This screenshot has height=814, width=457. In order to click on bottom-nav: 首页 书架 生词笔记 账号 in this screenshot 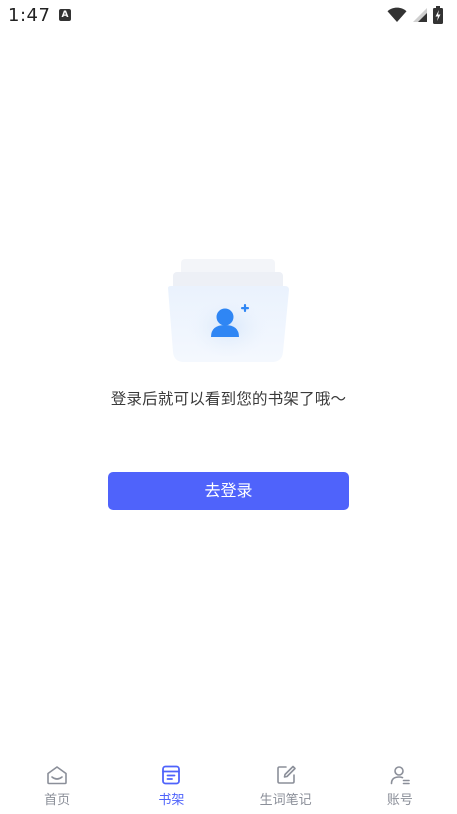, I will do `click(228, 784)`.